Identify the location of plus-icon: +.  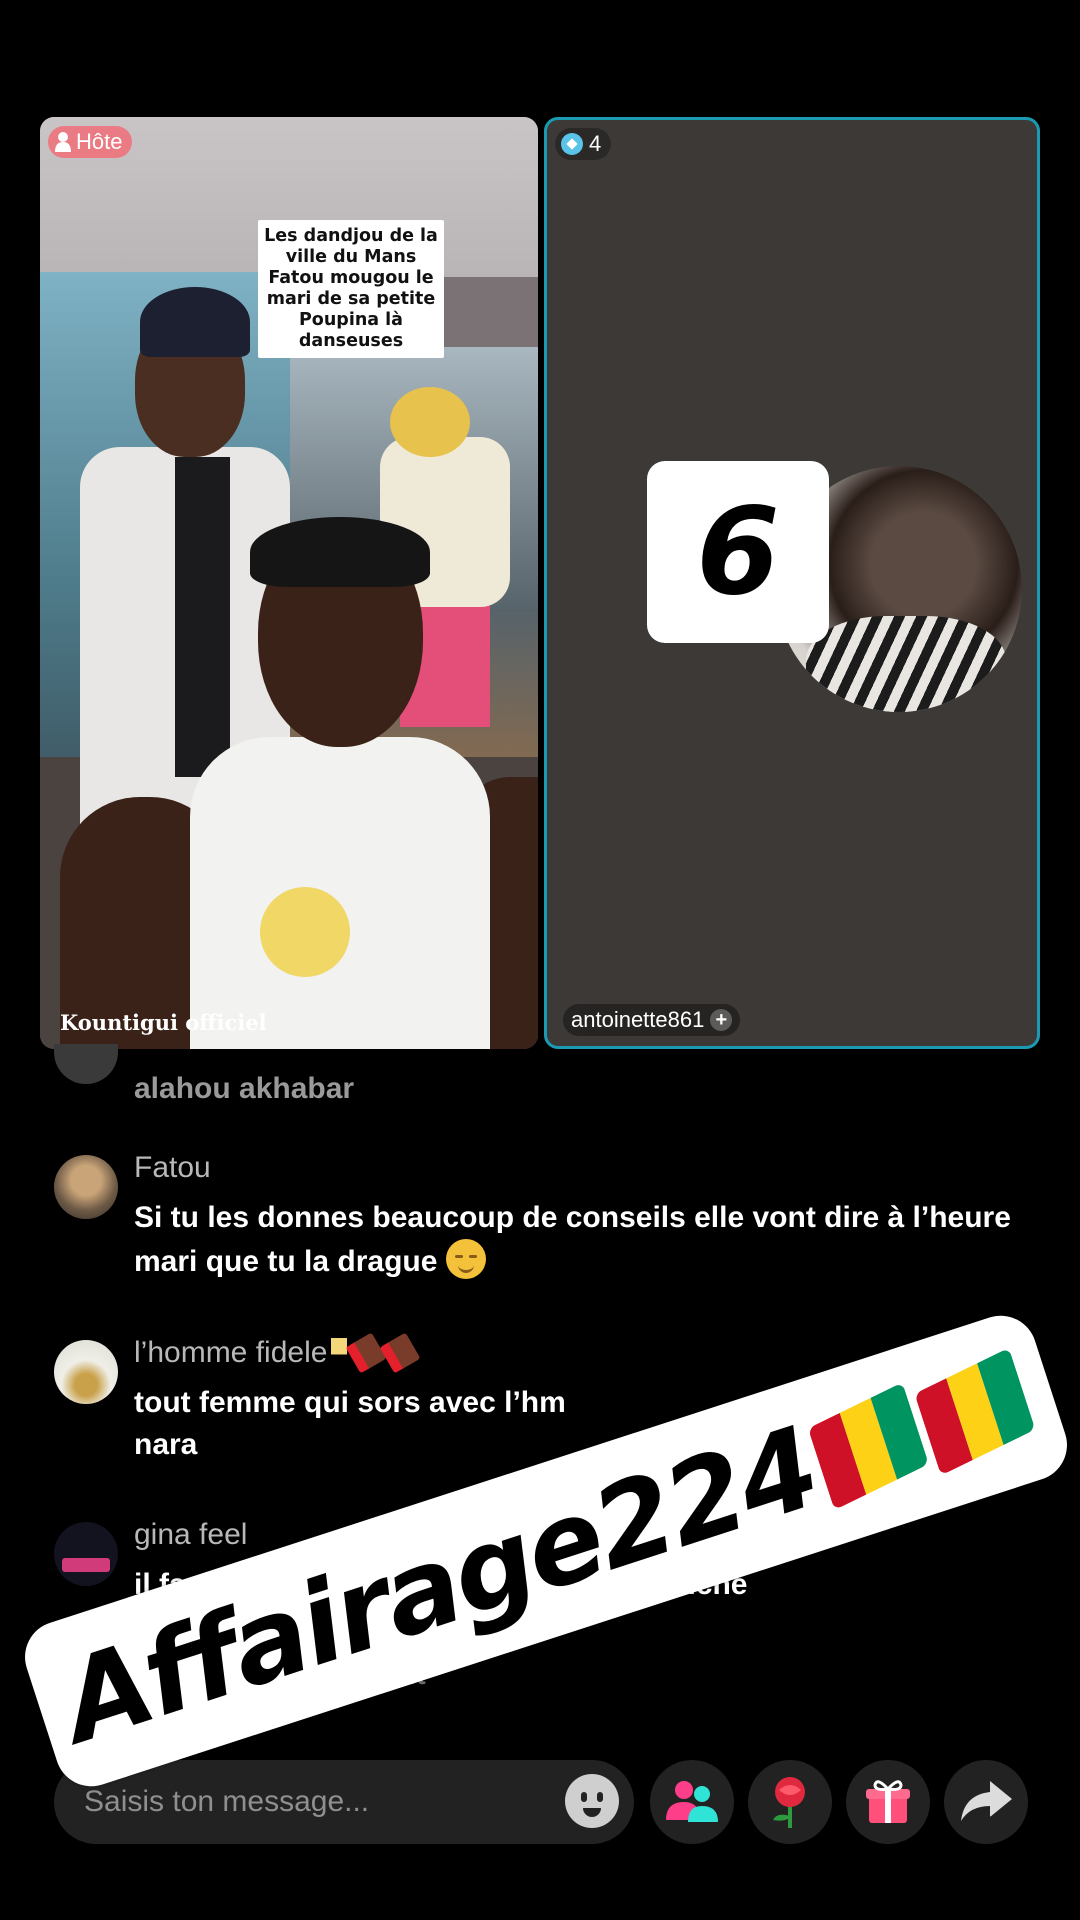
(721, 1020).